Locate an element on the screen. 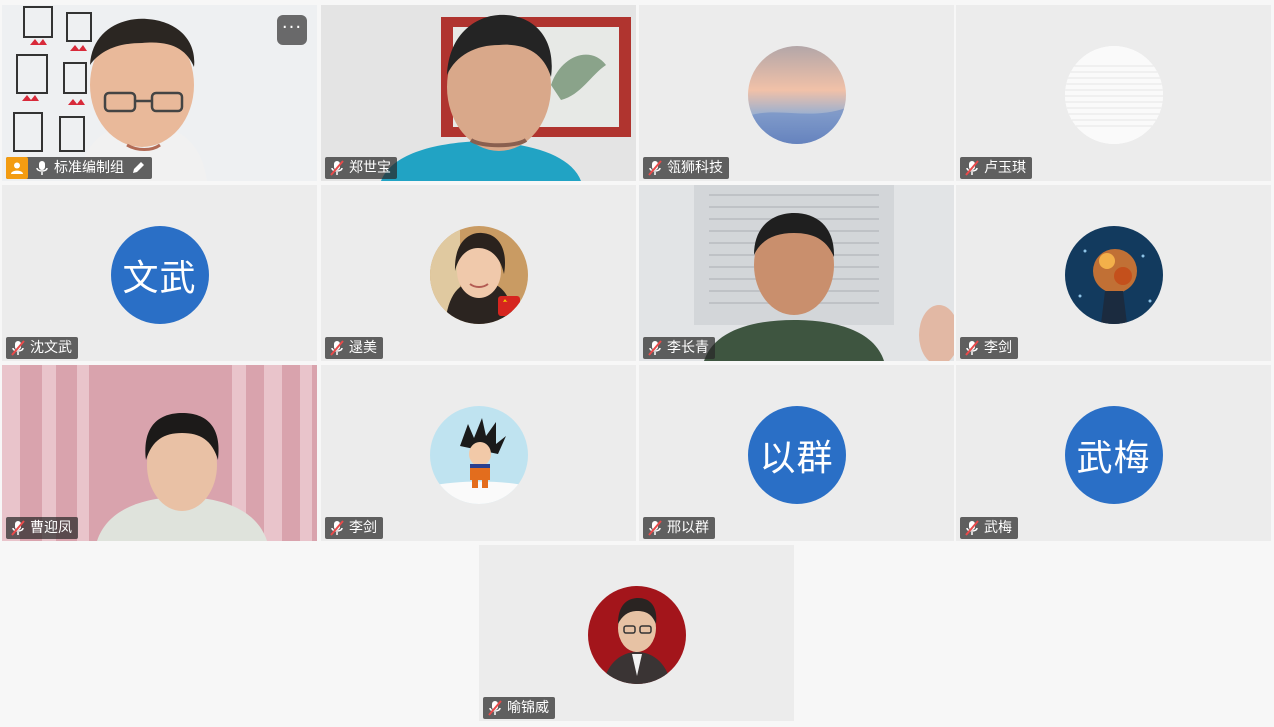  participant-name-tag: 卢玉琪 is located at coordinates (996, 168).